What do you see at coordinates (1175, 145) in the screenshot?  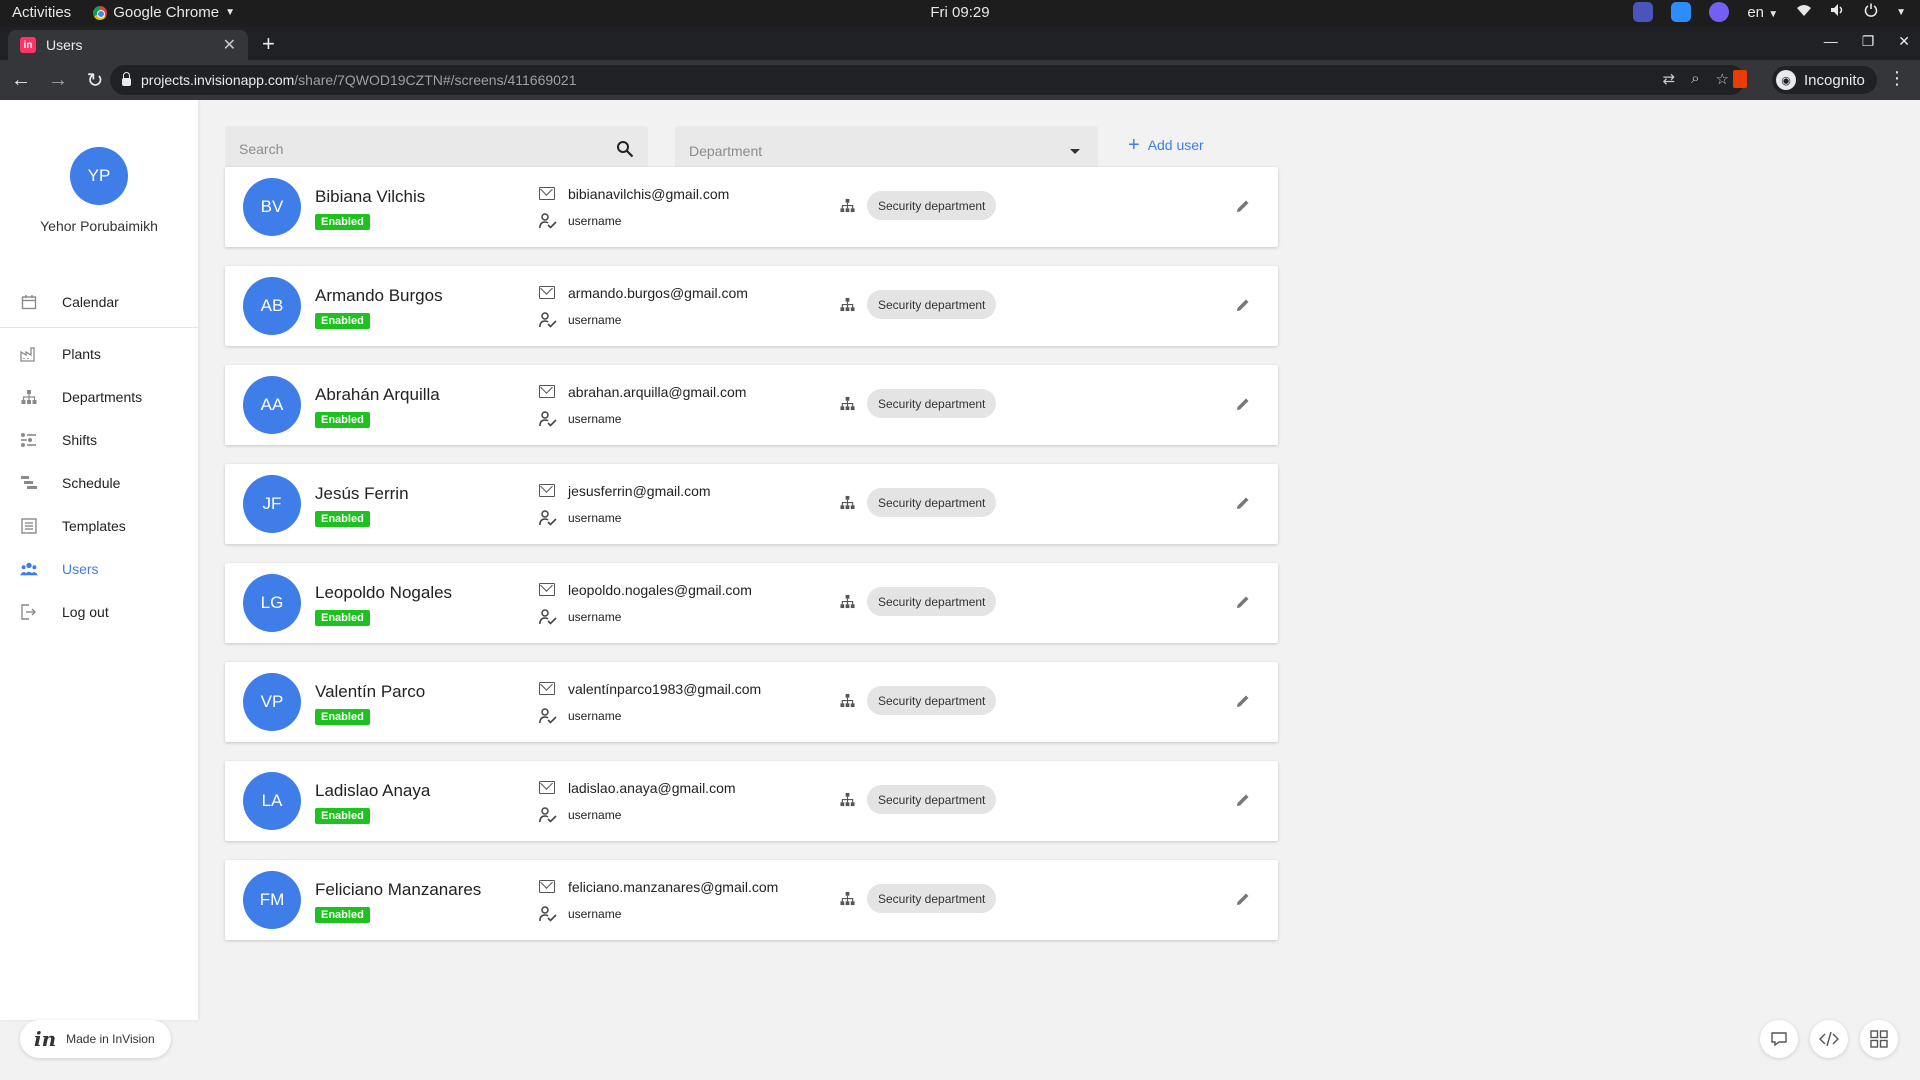 I see `add-user-label: Add user` at bounding box center [1175, 145].